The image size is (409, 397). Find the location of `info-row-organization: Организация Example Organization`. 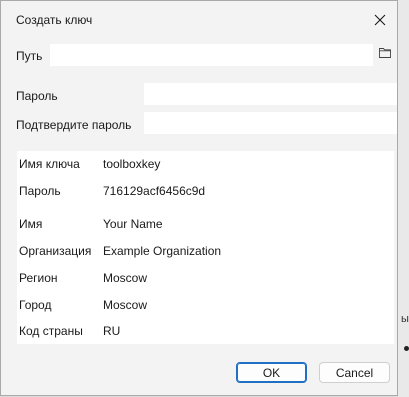

info-row-organization: Организация Example Organization is located at coordinates (205, 251).